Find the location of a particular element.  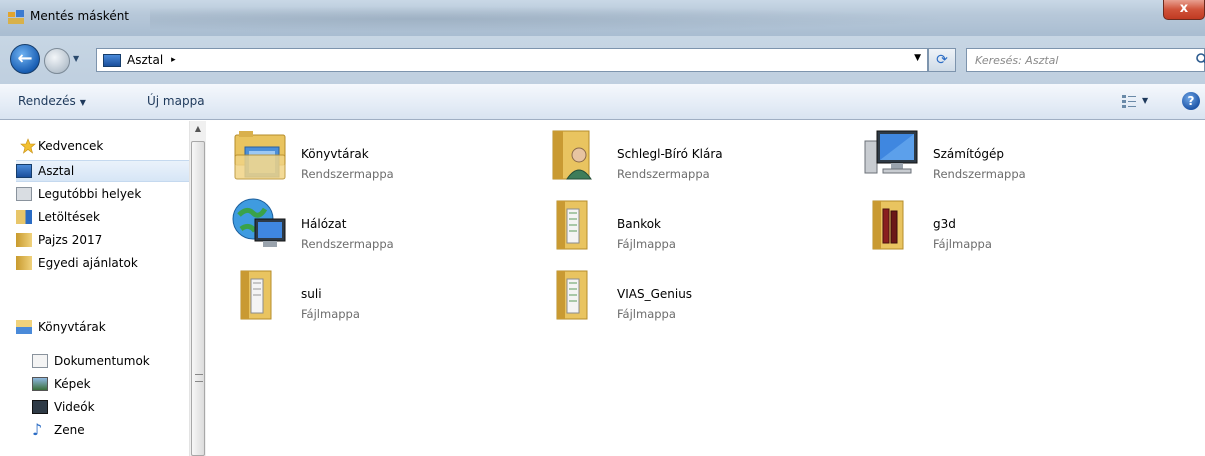

new-folder-button: Új mappa is located at coordinates (176, 101).